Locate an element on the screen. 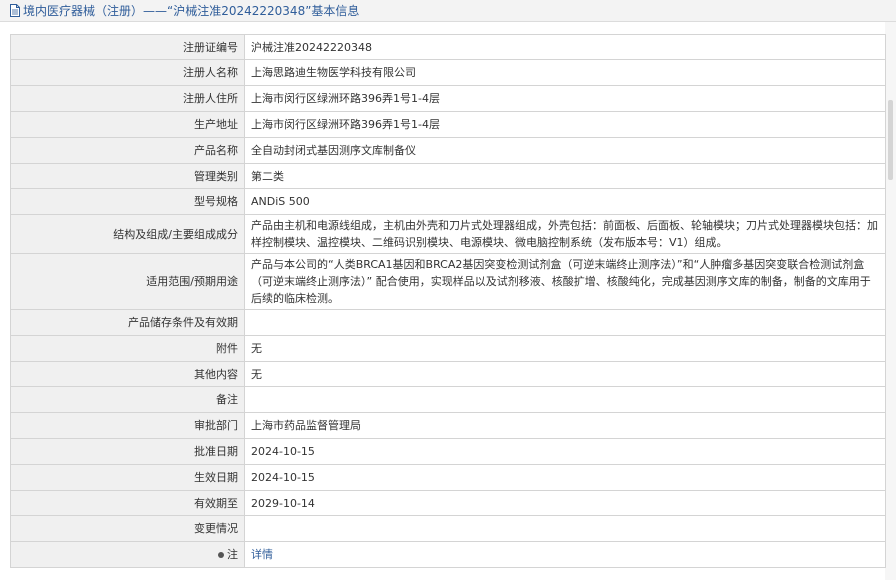 The height and width of the screenshot is (580, 896). row-value: ANDiS 500 is located at coordinates (565, 201).